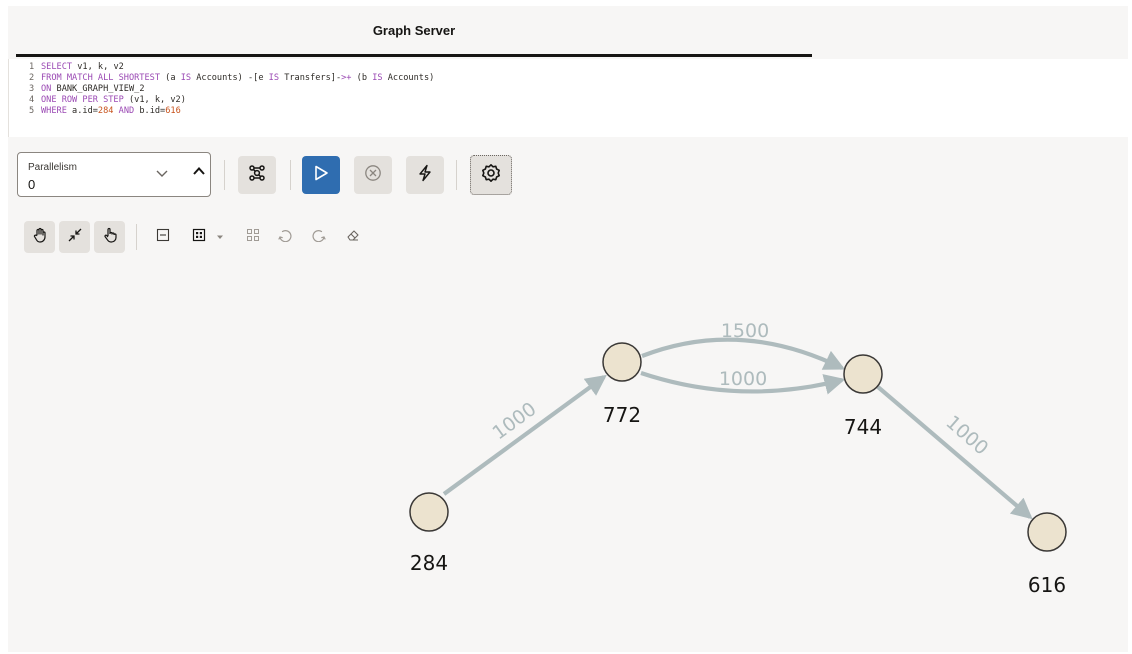 The height and width of the screenshot is (654, 1132). I want to click on code-text: a.id=, so click(82, 111).